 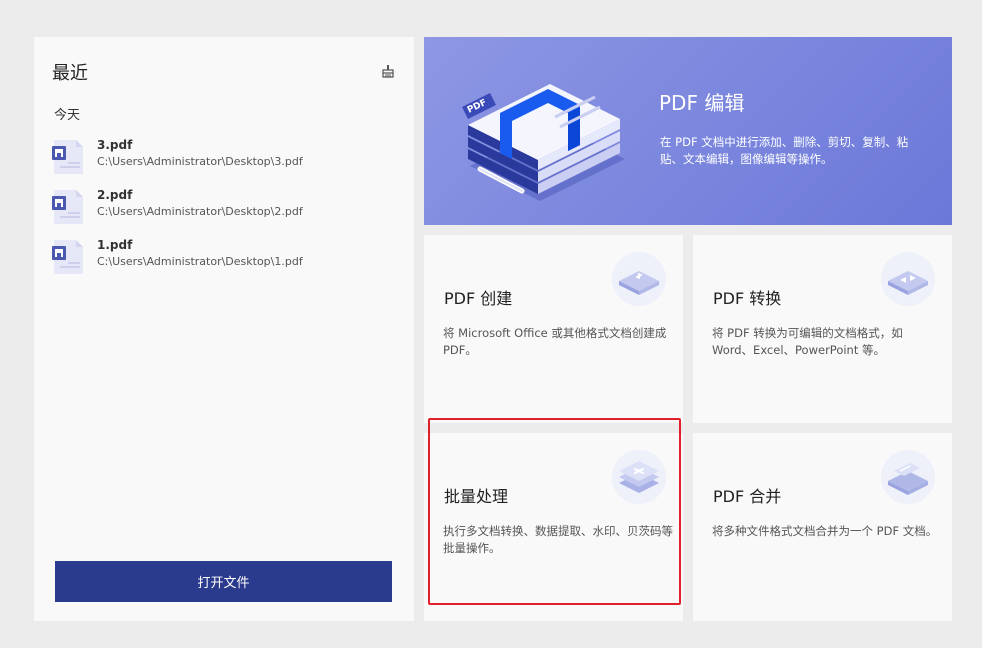 I want to click on broom-icon, so click(x=388, y=71).